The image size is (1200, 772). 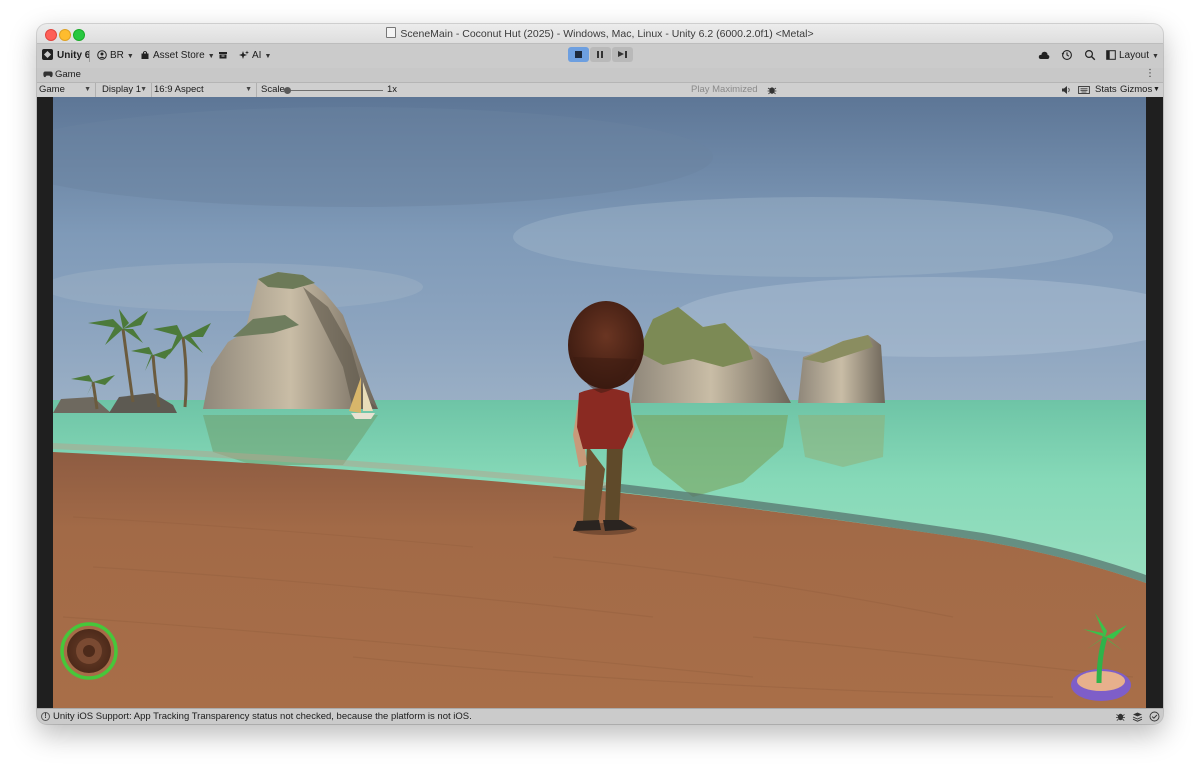 What do you see at coordinates (66, 90) in the screenshot?
I see `view-select: Game ▼` at bounding box center [66, 90].